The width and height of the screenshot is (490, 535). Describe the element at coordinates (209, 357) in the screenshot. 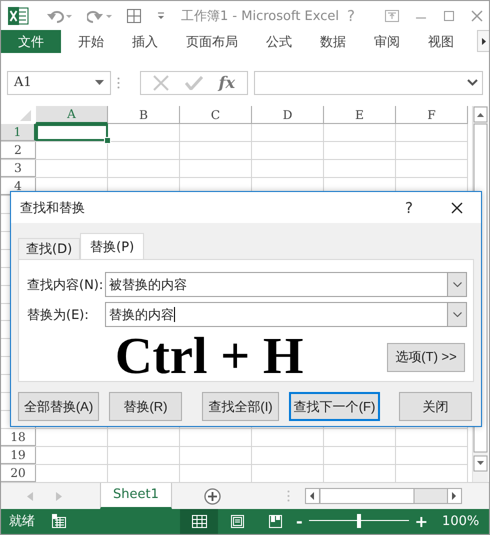

I see `shortcut-annotation: Ctrl + H` at that location.